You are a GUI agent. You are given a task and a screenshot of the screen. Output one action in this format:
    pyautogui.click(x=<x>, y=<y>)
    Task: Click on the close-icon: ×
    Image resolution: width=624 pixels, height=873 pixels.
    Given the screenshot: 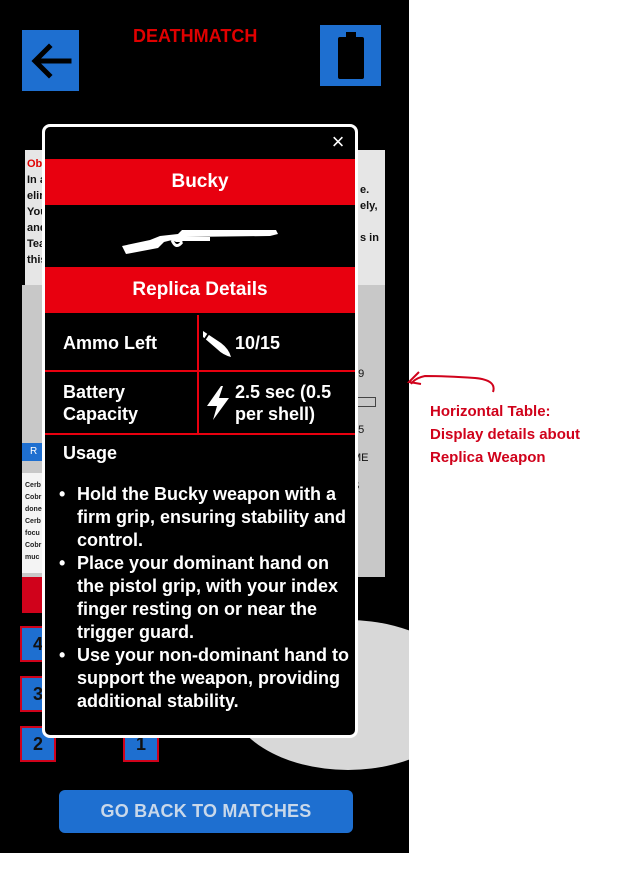 What is the action you would take?
    pyautogui.click(x=338, y=142)
    